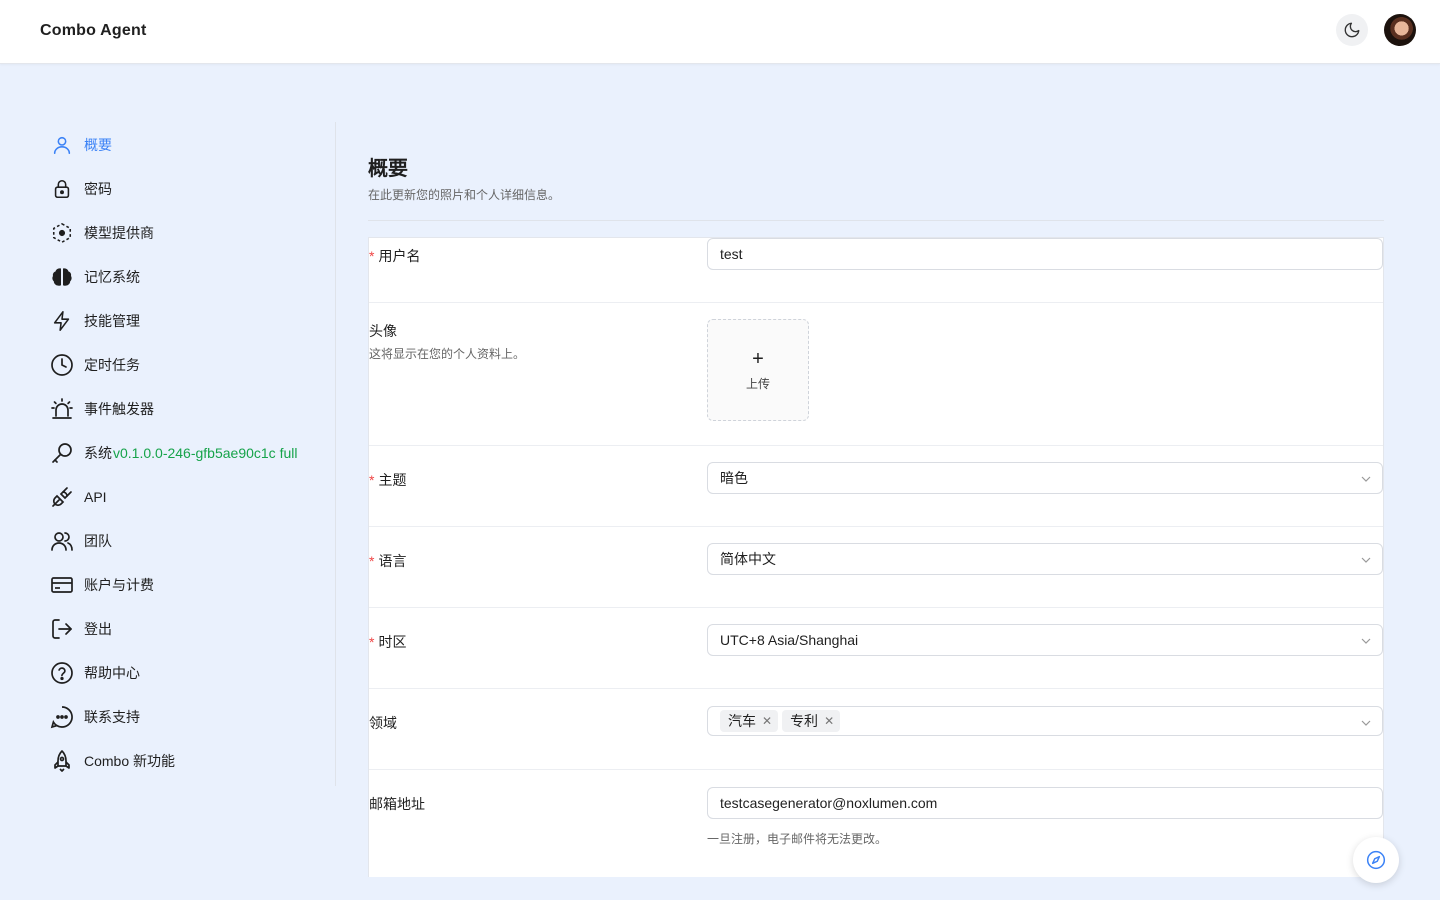 The image size is (1440, 900). What do you see at coordinates (98, 629) in the screenshot?
I see `sidebar-item-label: 登出` at bounding box center [98, 629].